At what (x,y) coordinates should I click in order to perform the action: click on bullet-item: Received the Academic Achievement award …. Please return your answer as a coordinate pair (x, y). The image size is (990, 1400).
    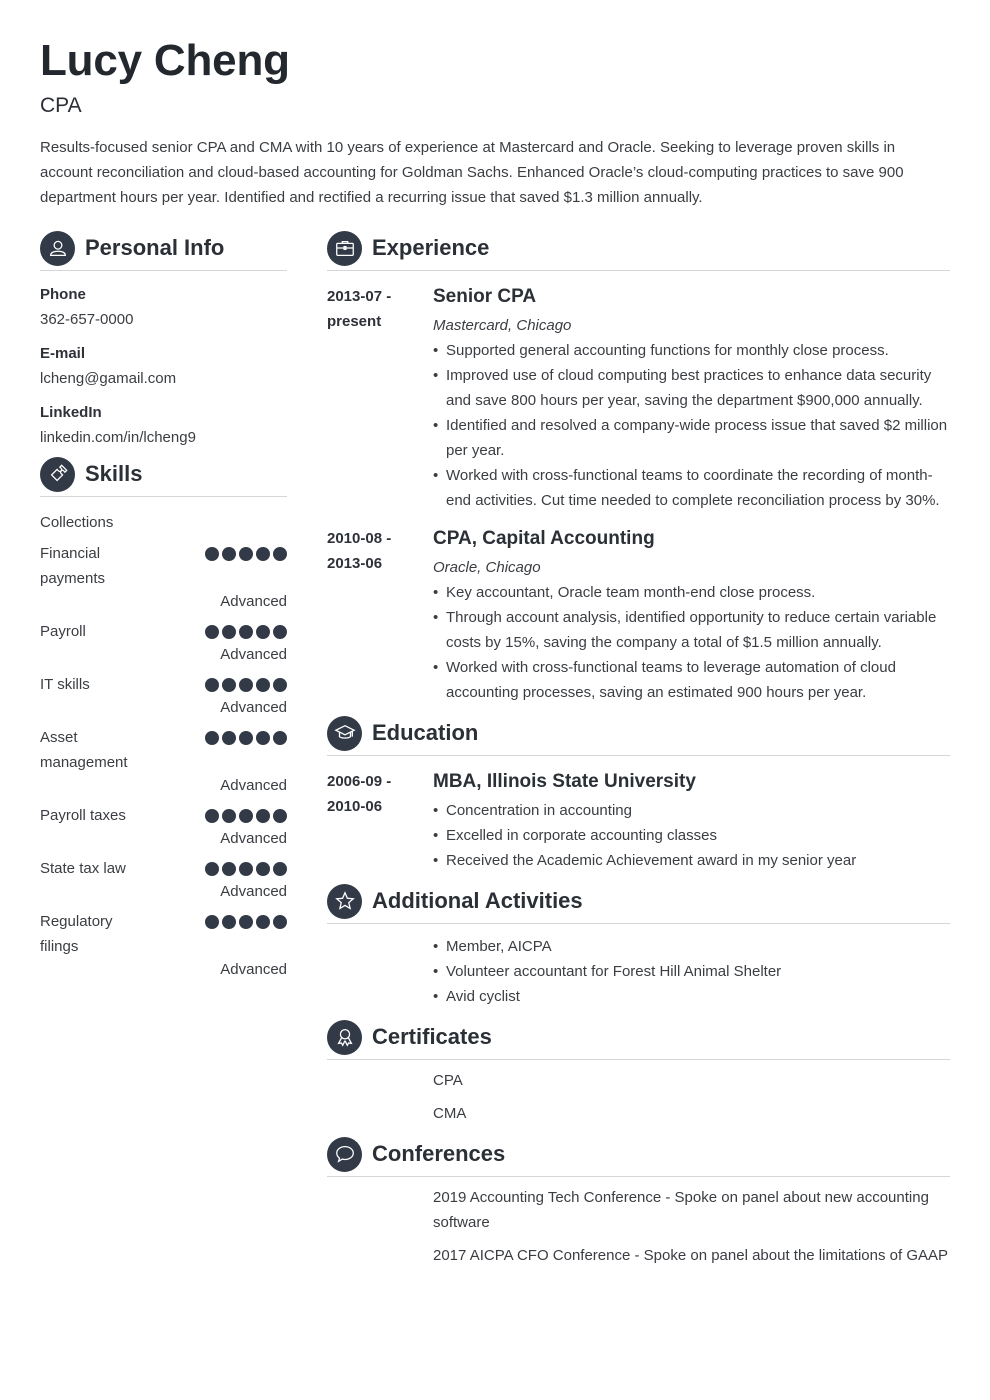
    Looking at the image, I should click on (691, 860).